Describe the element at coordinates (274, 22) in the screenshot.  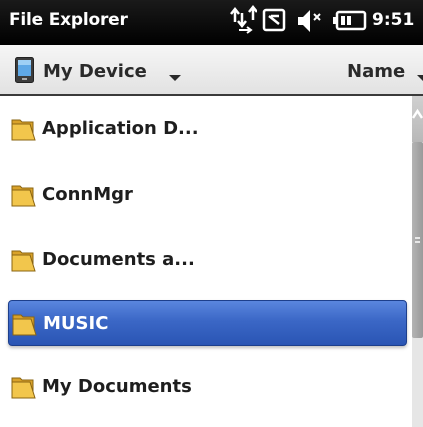
I see `phone-missed-icon` at that location.